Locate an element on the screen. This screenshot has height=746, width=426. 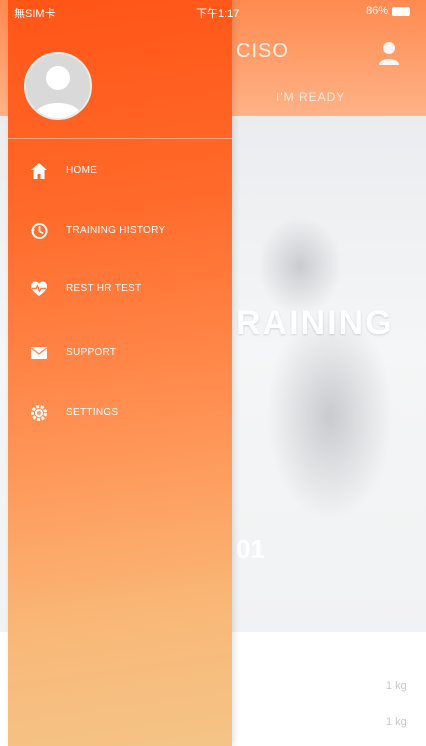
carrier-label: 無SIM卡 is located at coordinates (35, 14).